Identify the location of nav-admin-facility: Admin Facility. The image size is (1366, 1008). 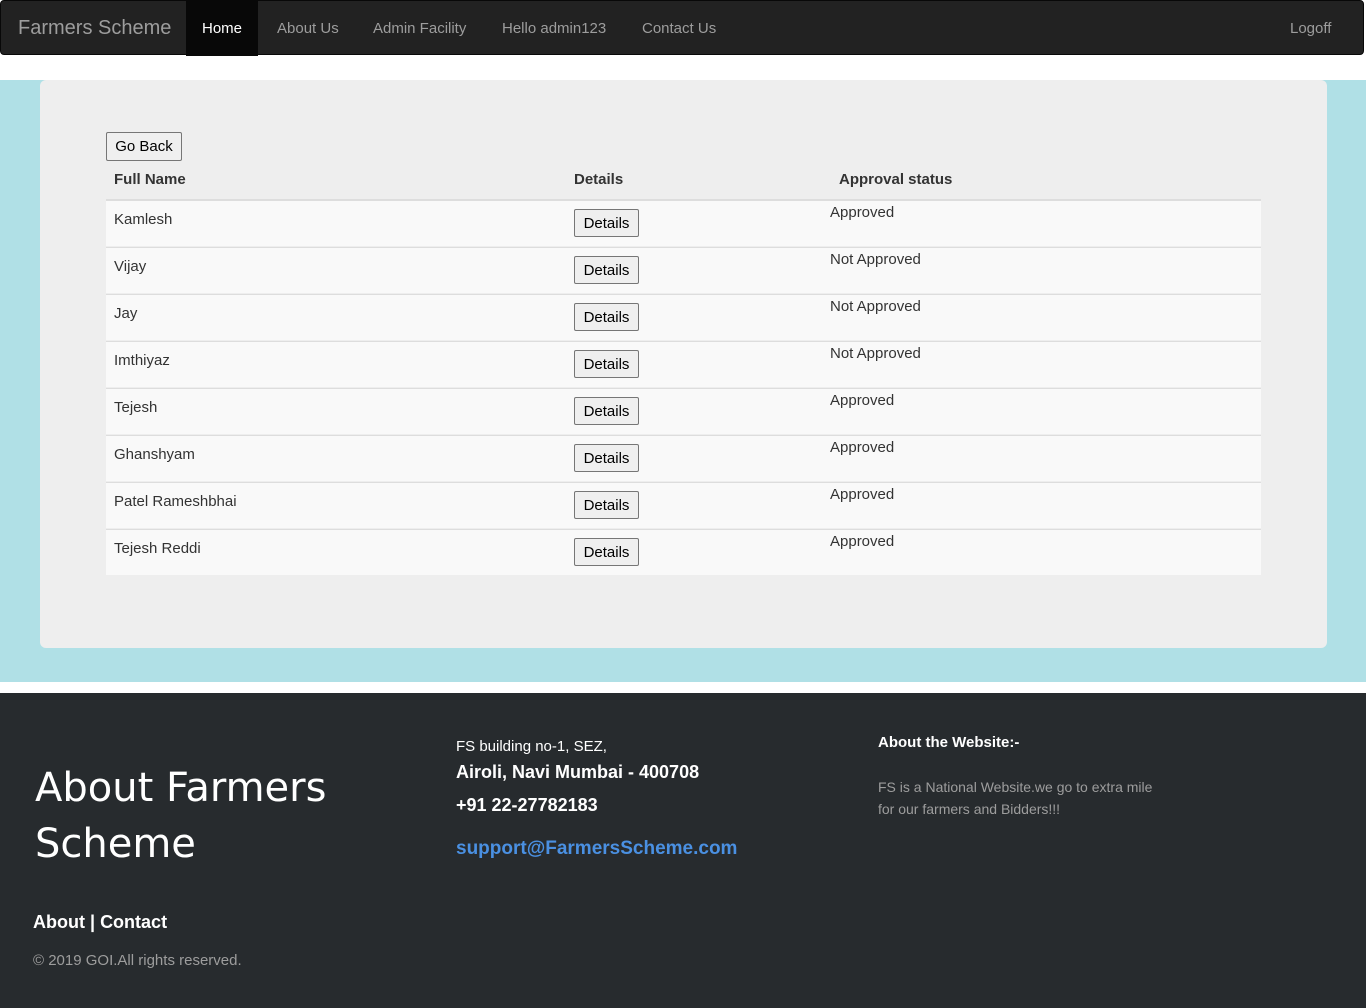
(419, 28).